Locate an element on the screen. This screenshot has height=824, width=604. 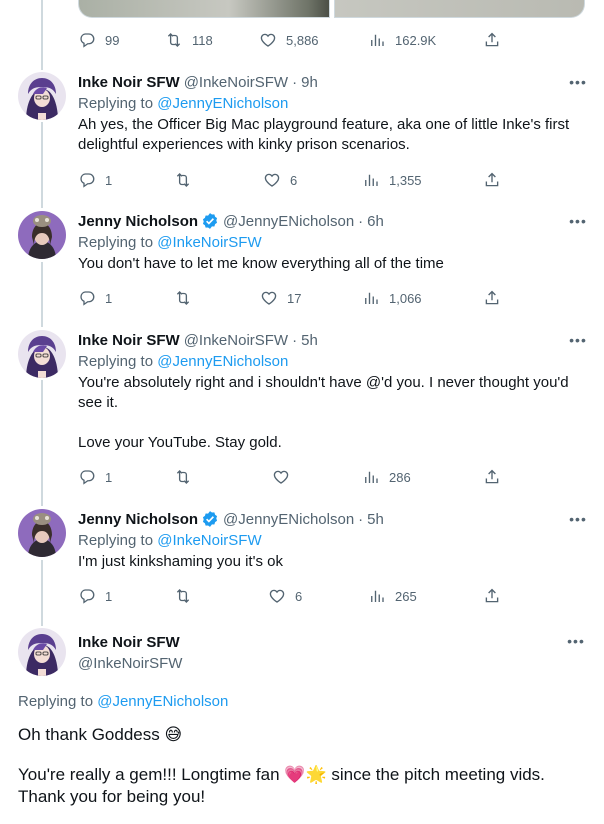
like-count: 6 is located at coordinates (294, 180).